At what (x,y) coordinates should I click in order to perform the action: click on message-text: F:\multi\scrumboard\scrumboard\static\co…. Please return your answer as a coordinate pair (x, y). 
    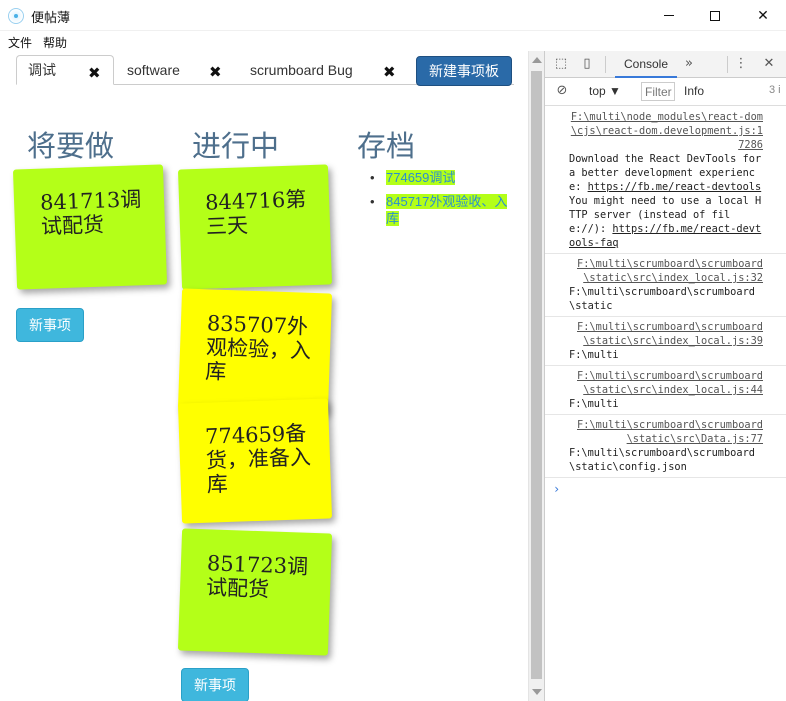
    Looking at the image, I should click on (662, 460).